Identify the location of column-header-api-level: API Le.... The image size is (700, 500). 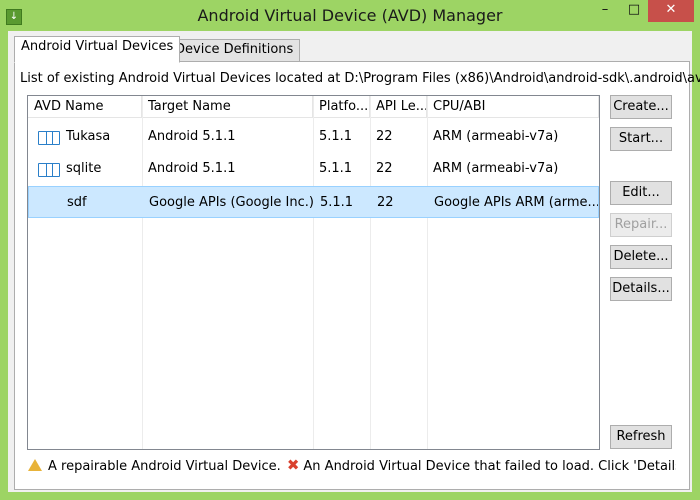
(398, 107).